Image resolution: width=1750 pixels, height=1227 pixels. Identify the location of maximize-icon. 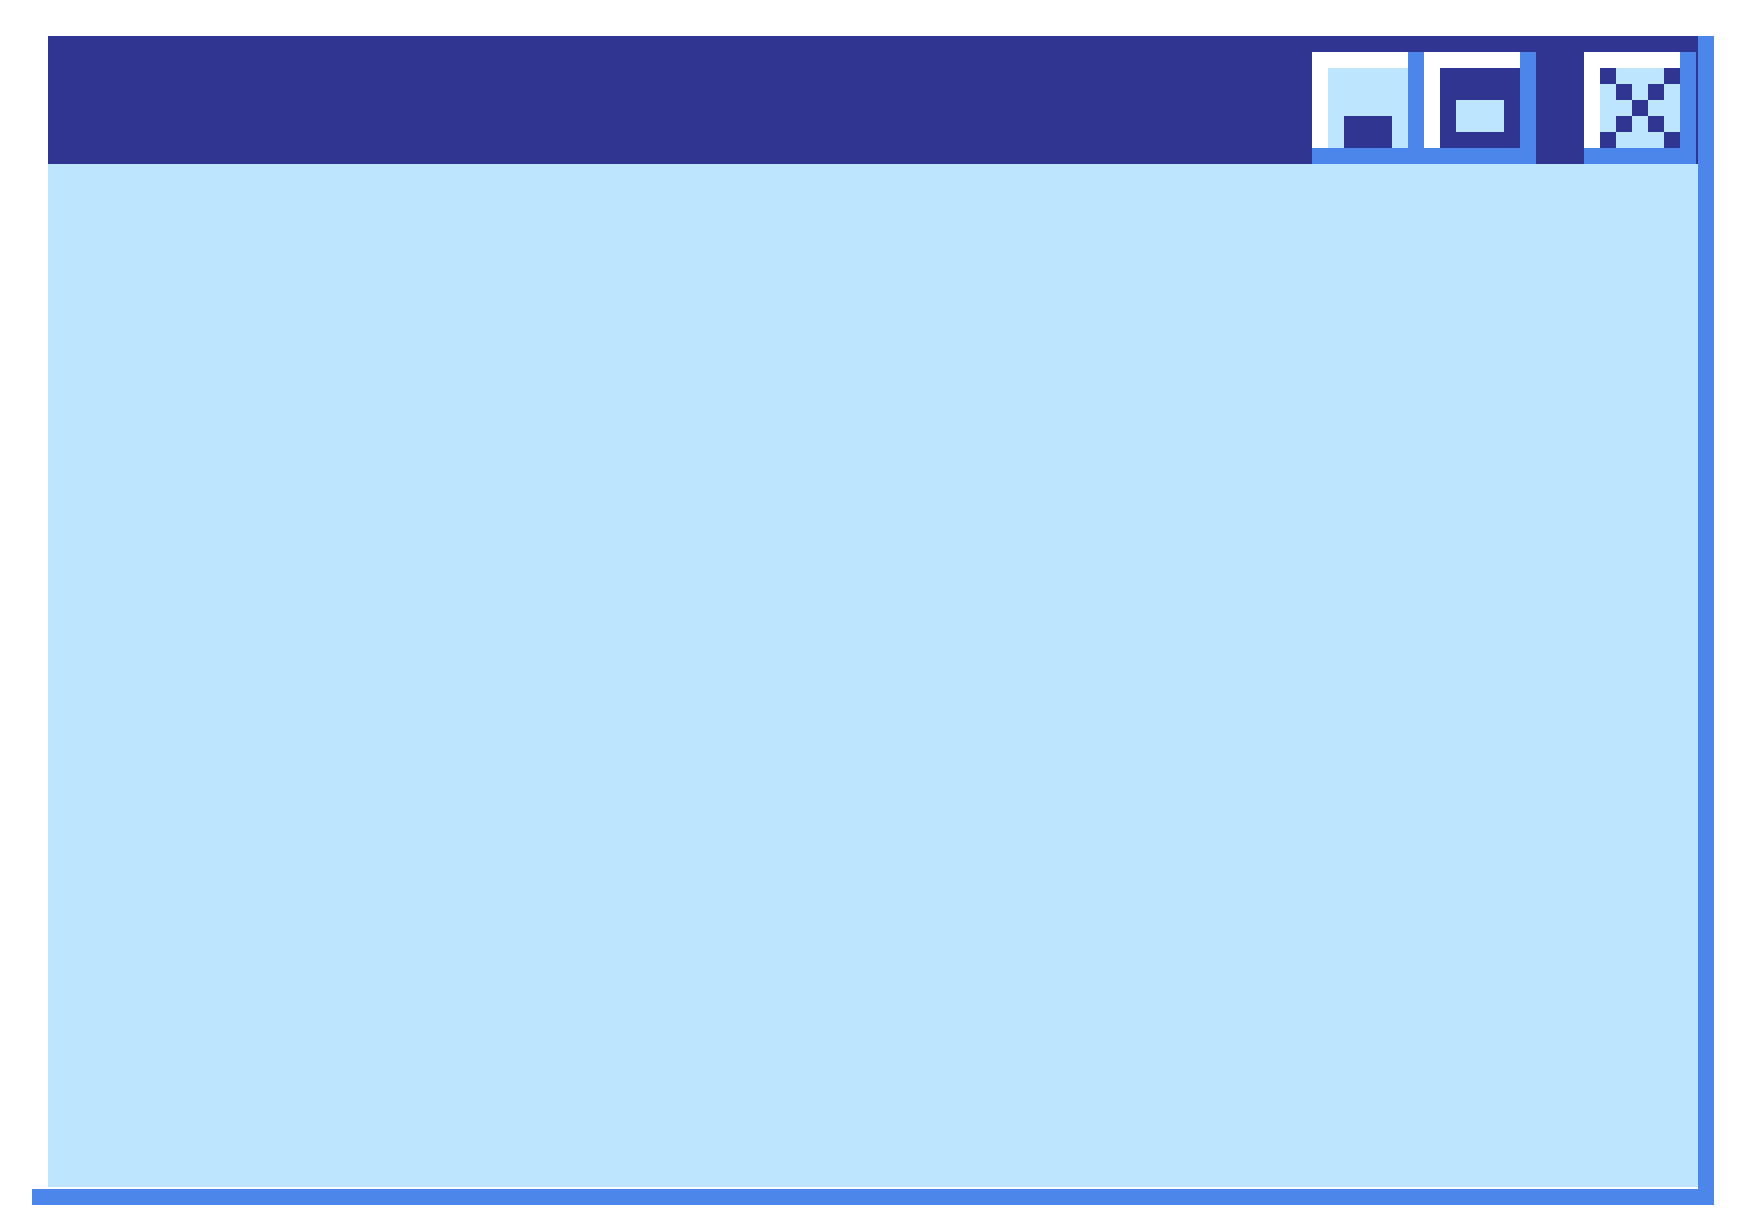
(1480, 108).